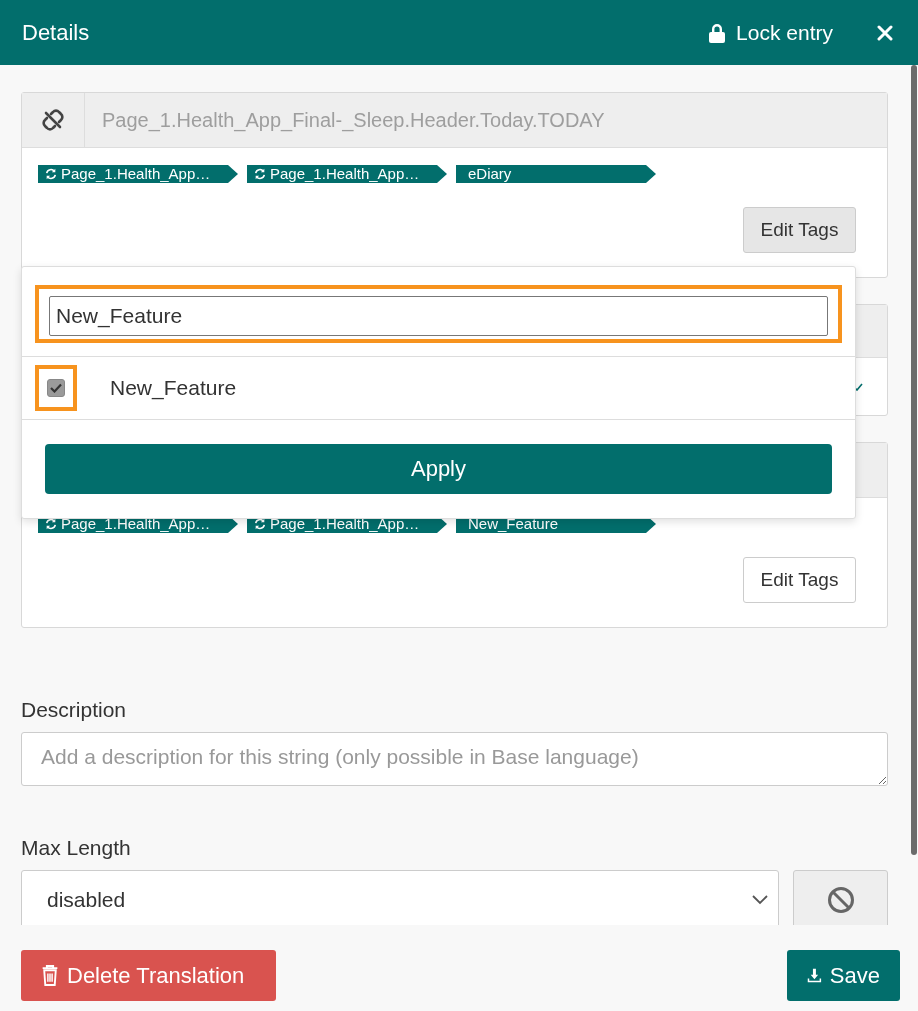 The width and height of the screenshot is (918, 1011). I want to click on tag-label: eDiary, so click(490, 174).